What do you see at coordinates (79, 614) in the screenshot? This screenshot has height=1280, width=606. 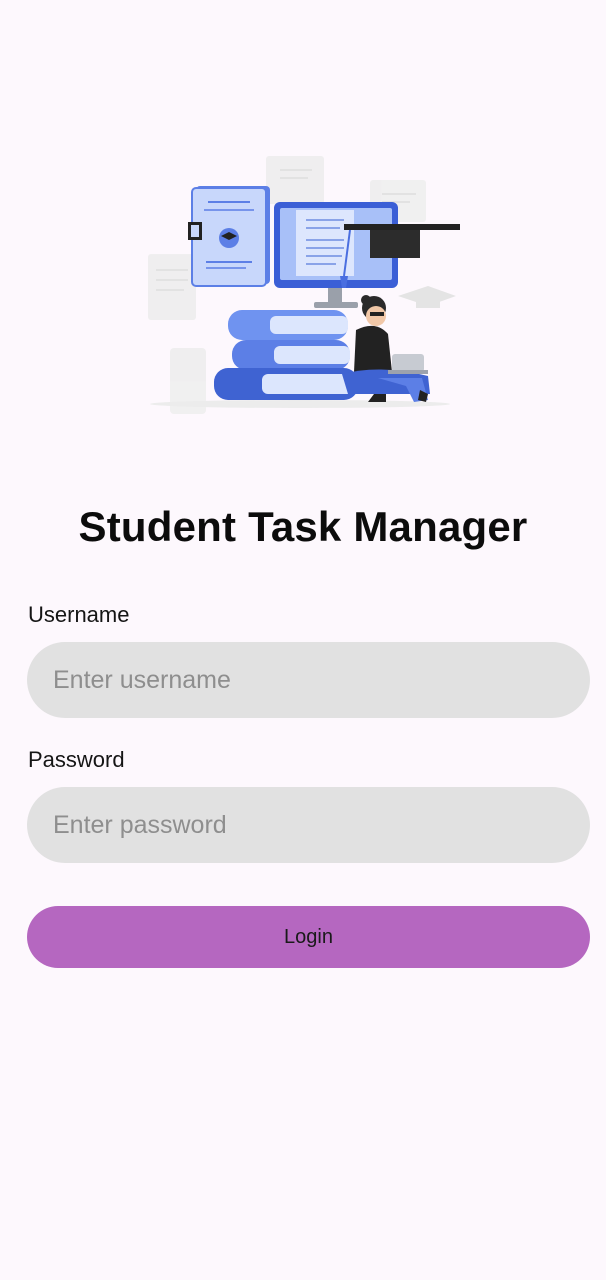 I see `username-label: Username` at bounding box center [79, 614].